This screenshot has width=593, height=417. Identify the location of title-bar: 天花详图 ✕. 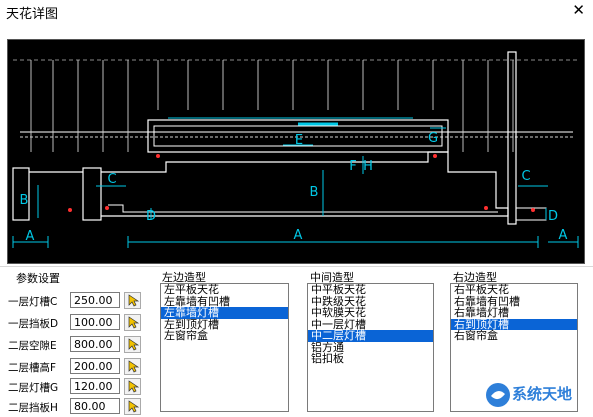
(296, 15).